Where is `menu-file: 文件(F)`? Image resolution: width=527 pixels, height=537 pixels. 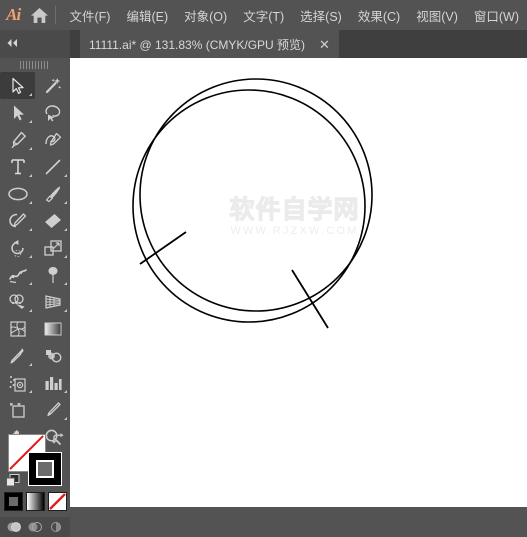 menu-file: 文件(F) is located at coordinates (90, 15).